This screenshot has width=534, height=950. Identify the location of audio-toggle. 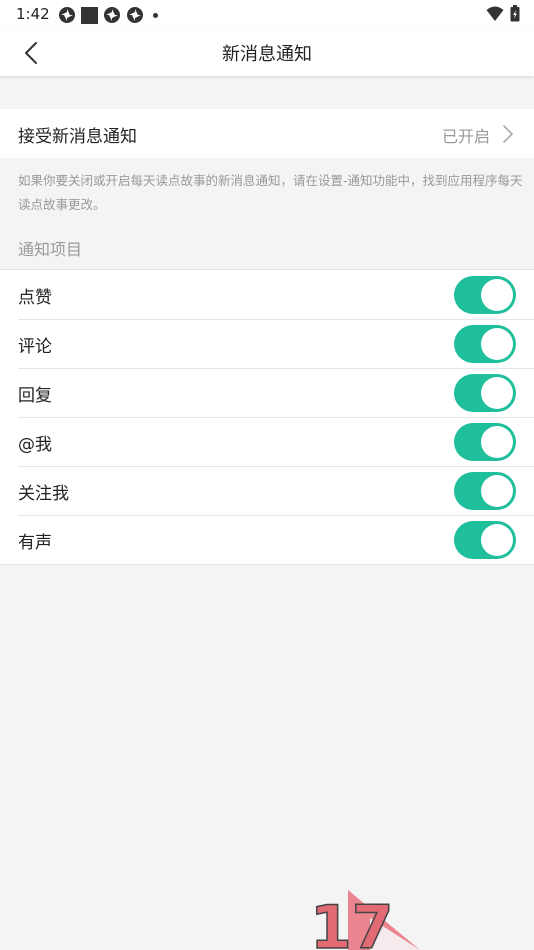
(485, 540).